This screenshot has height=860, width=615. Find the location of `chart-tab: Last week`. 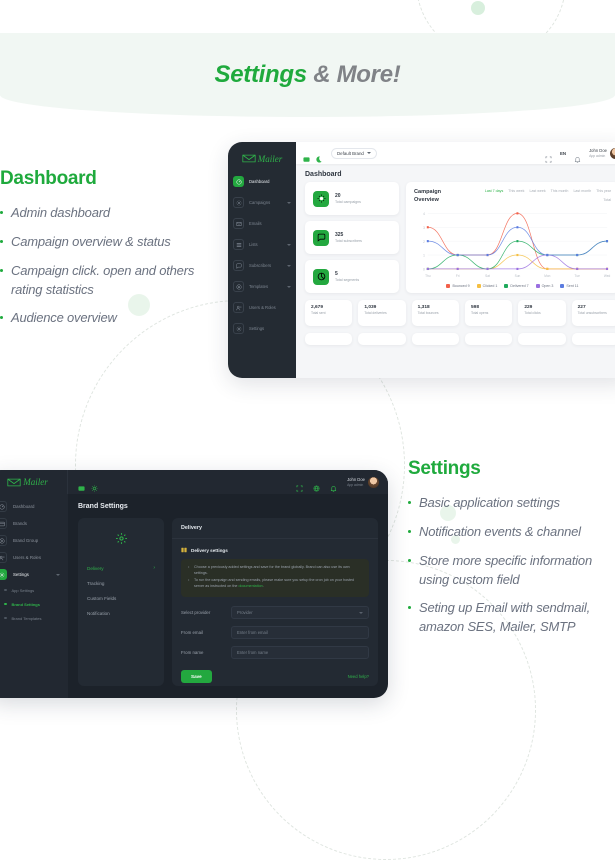

chart-tab: Last week is located at coordinates (537, 191).